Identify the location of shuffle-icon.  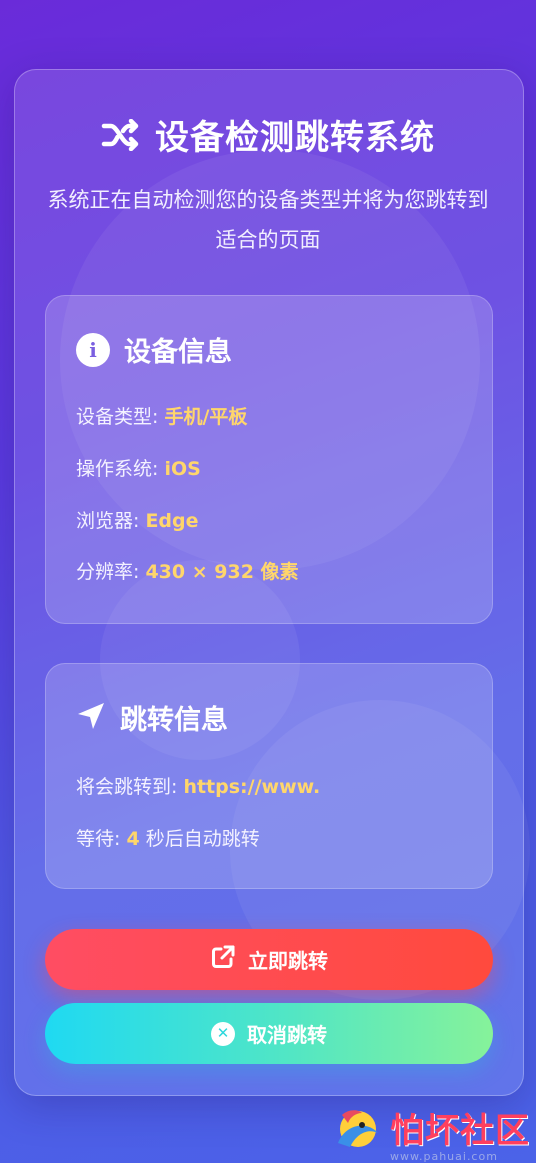
(121, 134).